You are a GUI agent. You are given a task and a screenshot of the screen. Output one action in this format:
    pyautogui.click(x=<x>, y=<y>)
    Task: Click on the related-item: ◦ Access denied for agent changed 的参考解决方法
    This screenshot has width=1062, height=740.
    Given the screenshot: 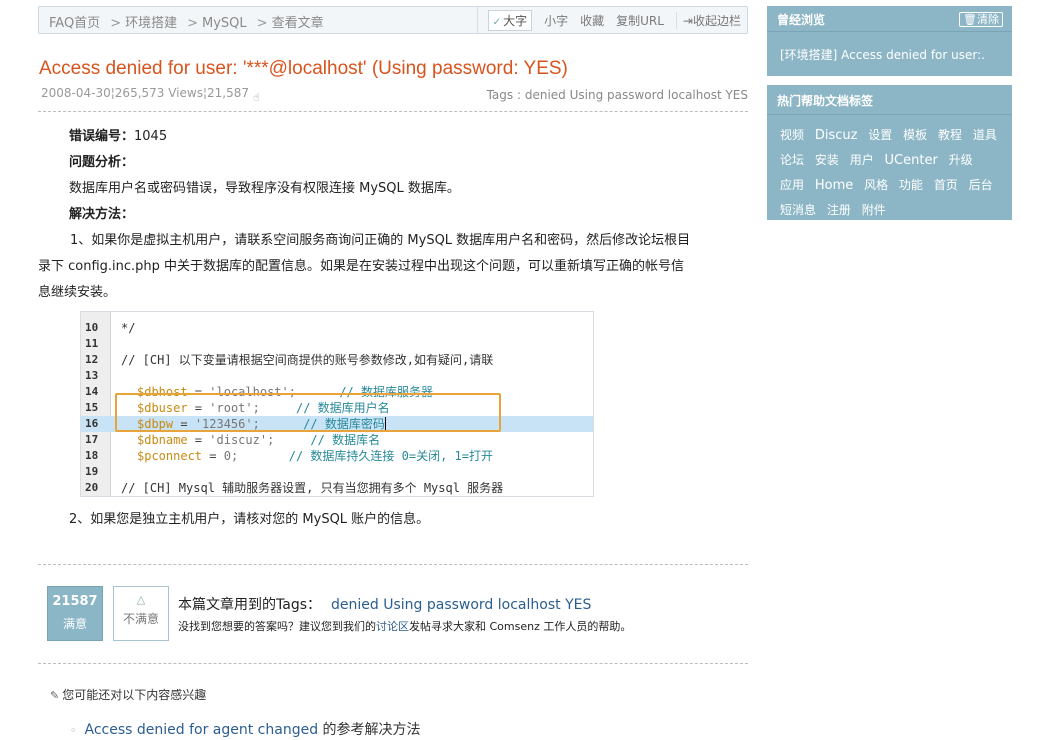 What is the action you would take?
    pyautogui.click(x=245, y=730)
    